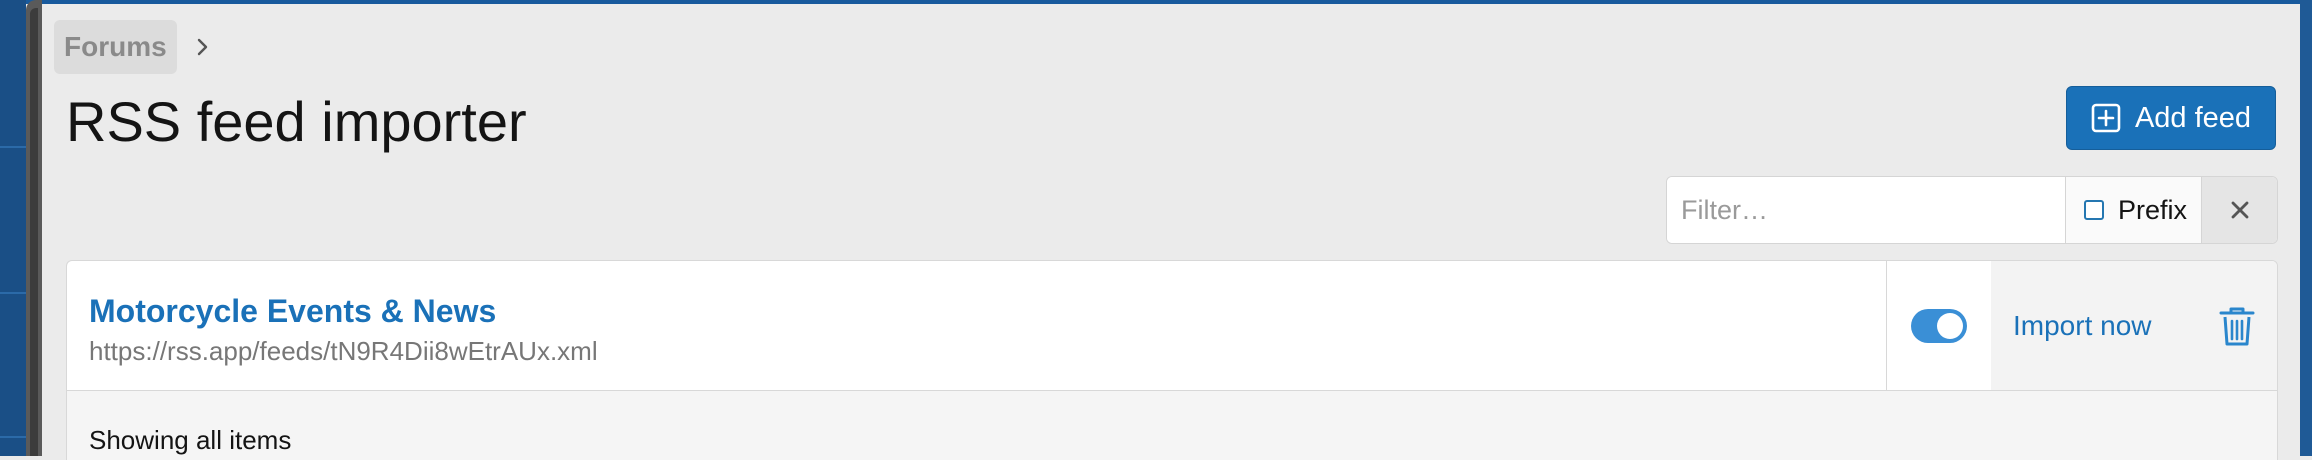 This screenshot has height=460, width=2312. I want to click on clear-filter-button, so click(2239, 210).